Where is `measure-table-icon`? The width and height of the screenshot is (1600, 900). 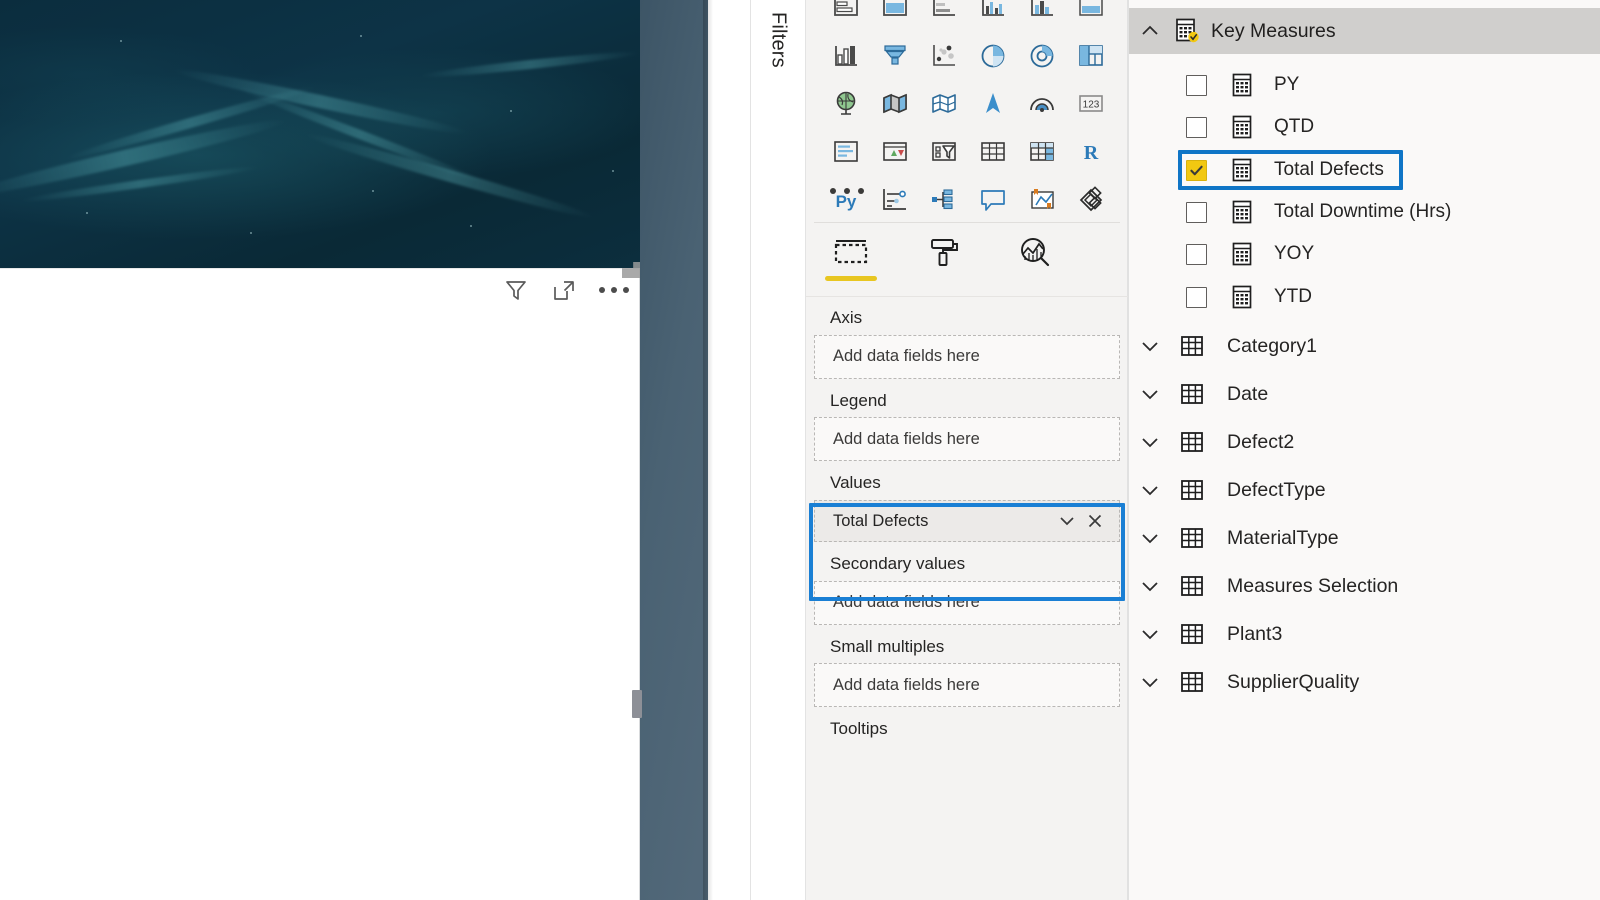 measure-table-icon is located at coordinates (1187, 31).